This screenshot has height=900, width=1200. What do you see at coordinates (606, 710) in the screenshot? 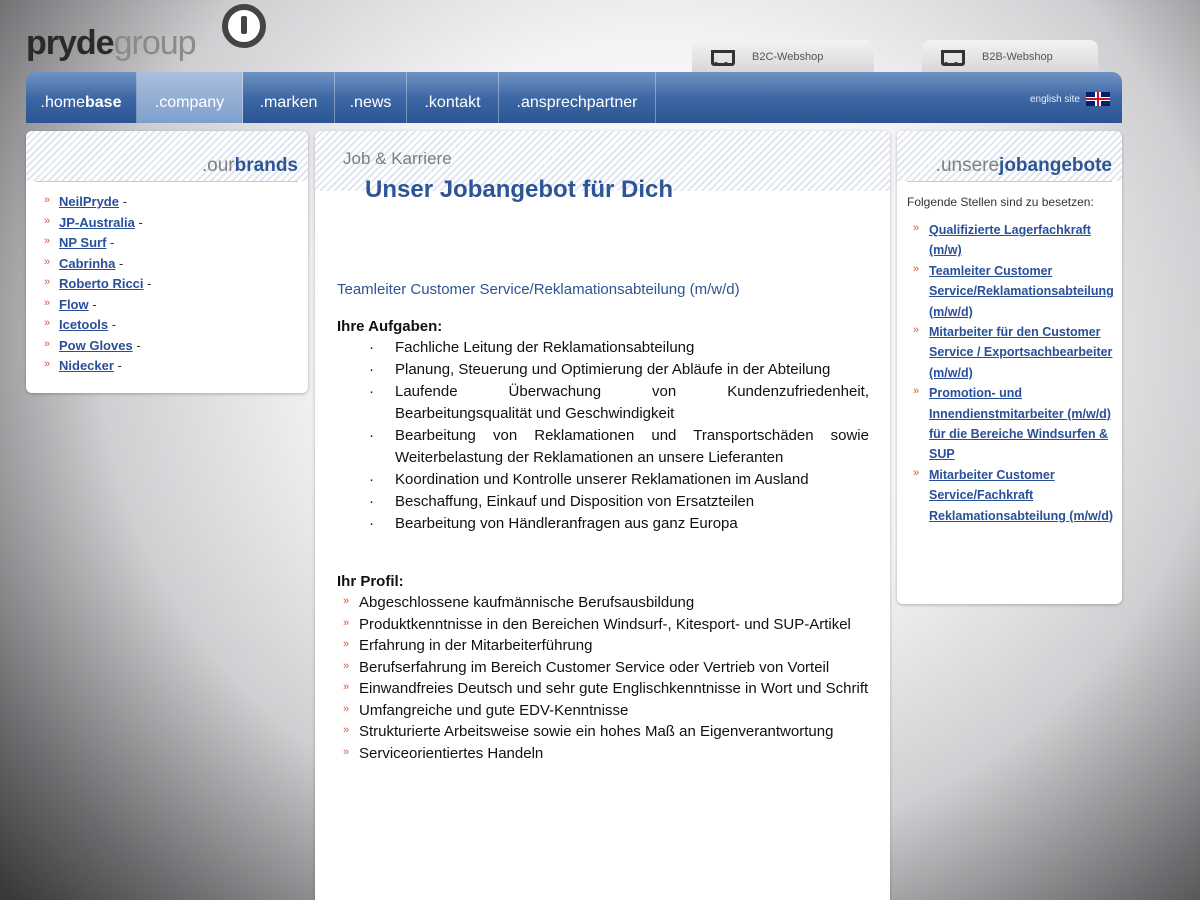
I see `list-item: Umfangreiche und gute EDV-Kenntnisse` at bounding box center [606, 710].